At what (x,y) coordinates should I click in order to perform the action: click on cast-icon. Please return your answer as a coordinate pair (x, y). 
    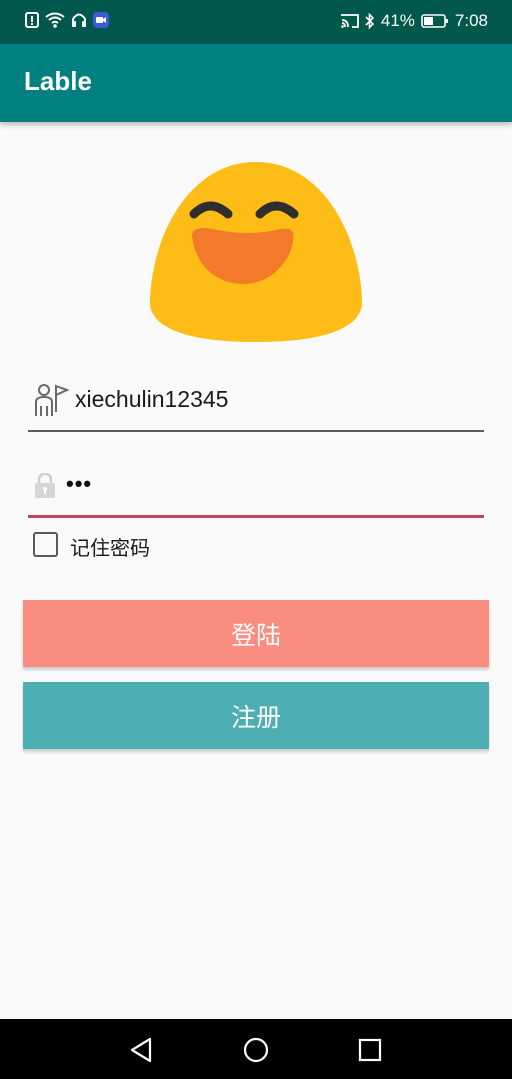
    Looking at the image, I should click on (349, 21).